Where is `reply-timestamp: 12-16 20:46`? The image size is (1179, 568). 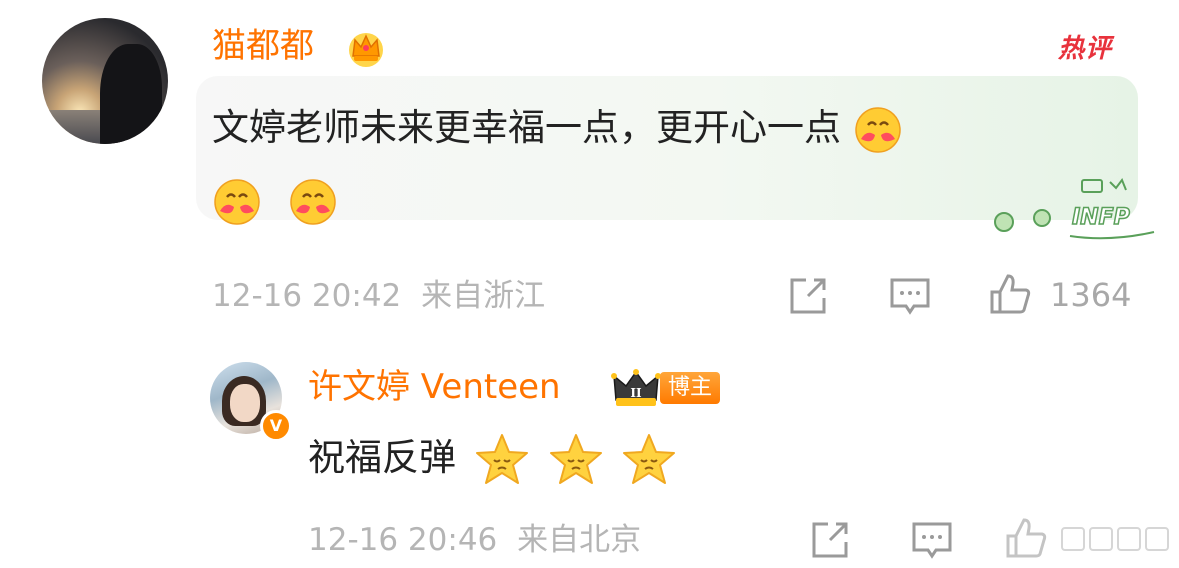 reply-timestamp: 12-16 20:46 is located at coordinates (403, 540).